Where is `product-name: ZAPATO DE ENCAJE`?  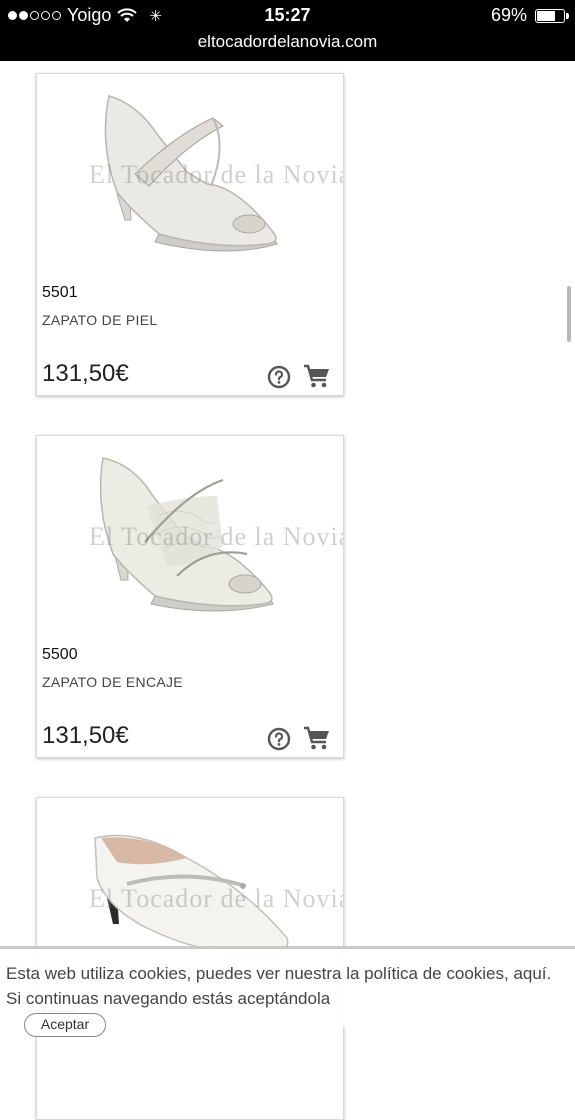
product-name: ZAPATO DE ENCAJE is located at coordinates (112, 682).